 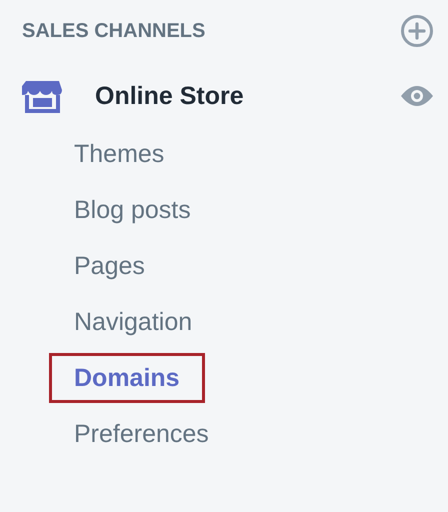 I want to click on nav-link: Blog posts, so click(x=132, y=210).